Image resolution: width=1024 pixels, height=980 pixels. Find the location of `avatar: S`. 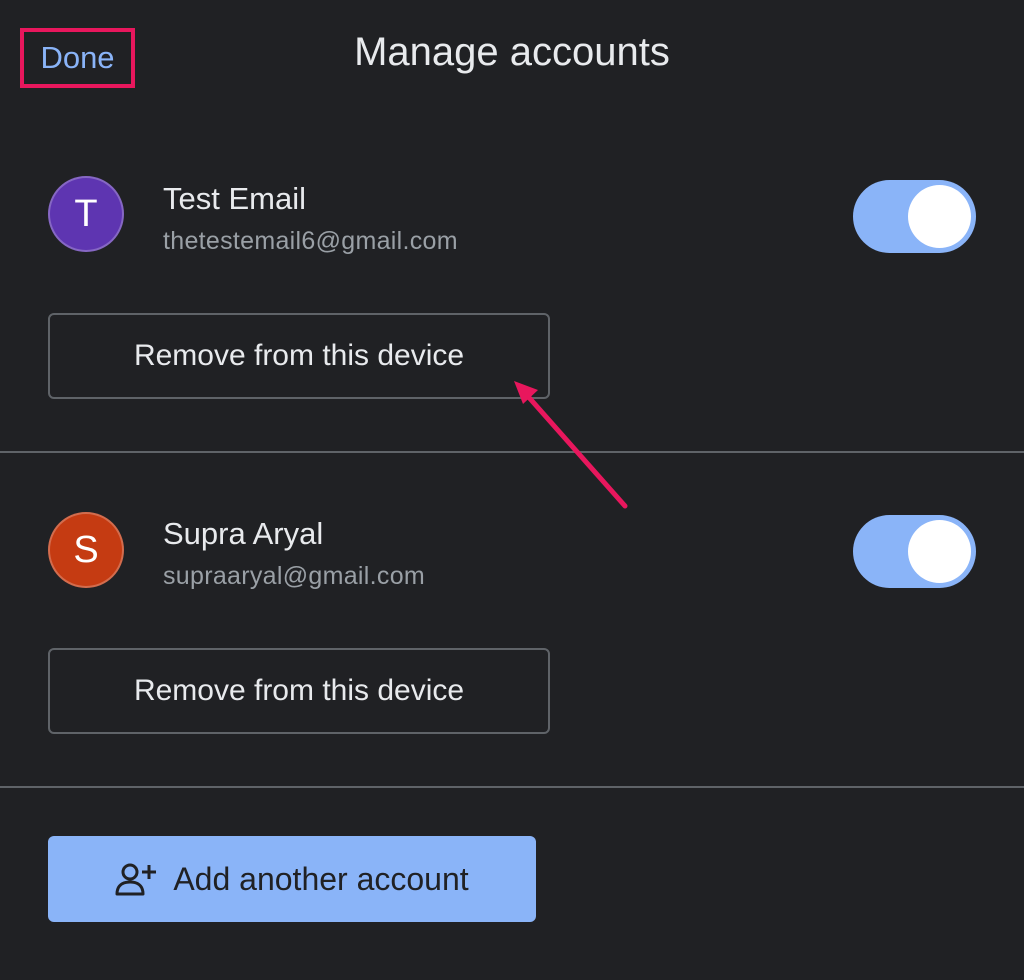

avatar: S is located at coordinates (86, 550).